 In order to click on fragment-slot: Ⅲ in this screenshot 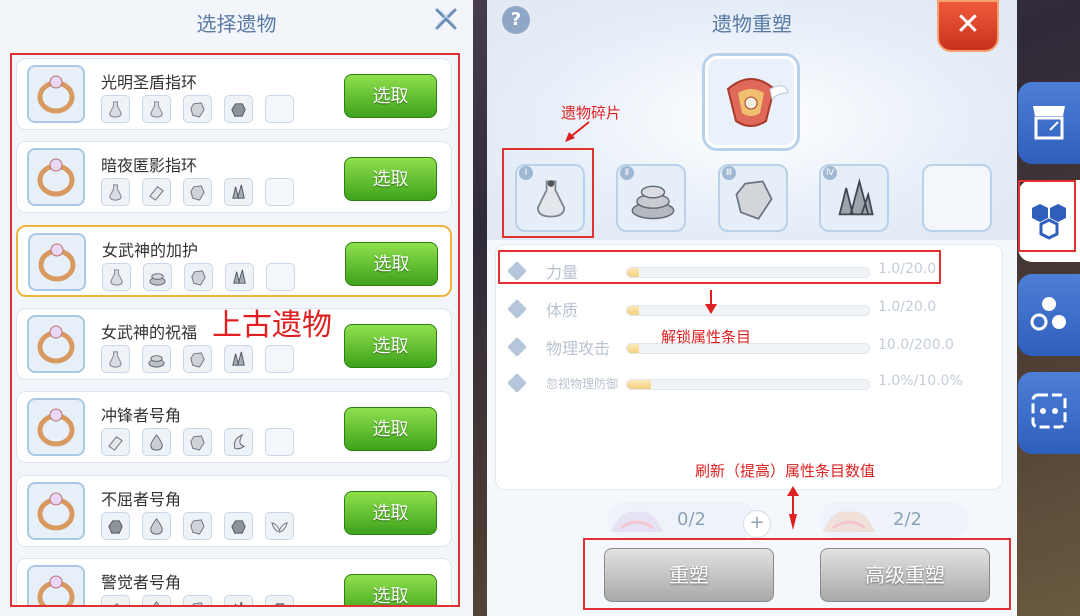, I will do `click(753, 198)`.